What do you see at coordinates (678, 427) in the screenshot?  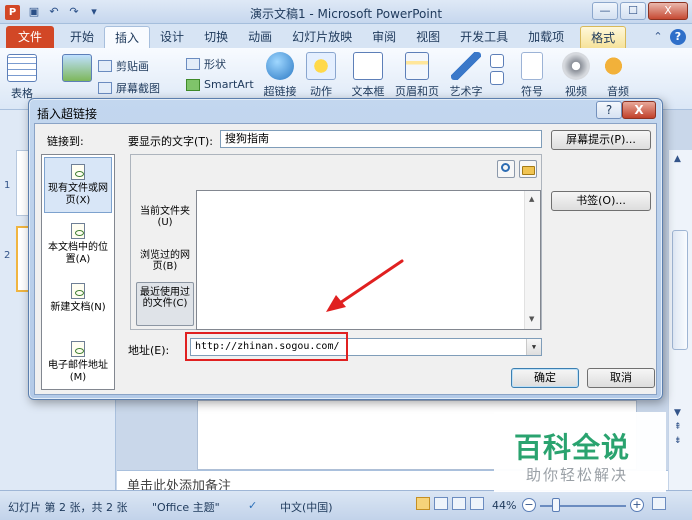 I see `previous-slide-icon: ⇞` at bounding box center [678, 427].